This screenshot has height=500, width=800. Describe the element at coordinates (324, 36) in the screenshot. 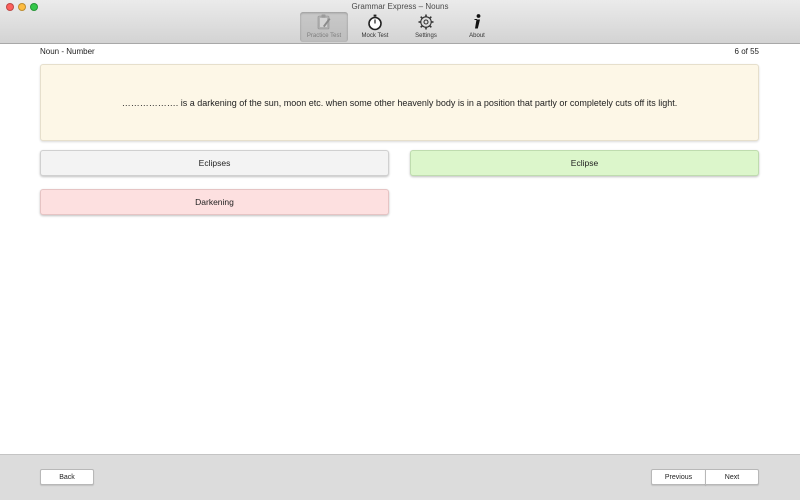

I see `toolbar-label: Practice Test` at that location.